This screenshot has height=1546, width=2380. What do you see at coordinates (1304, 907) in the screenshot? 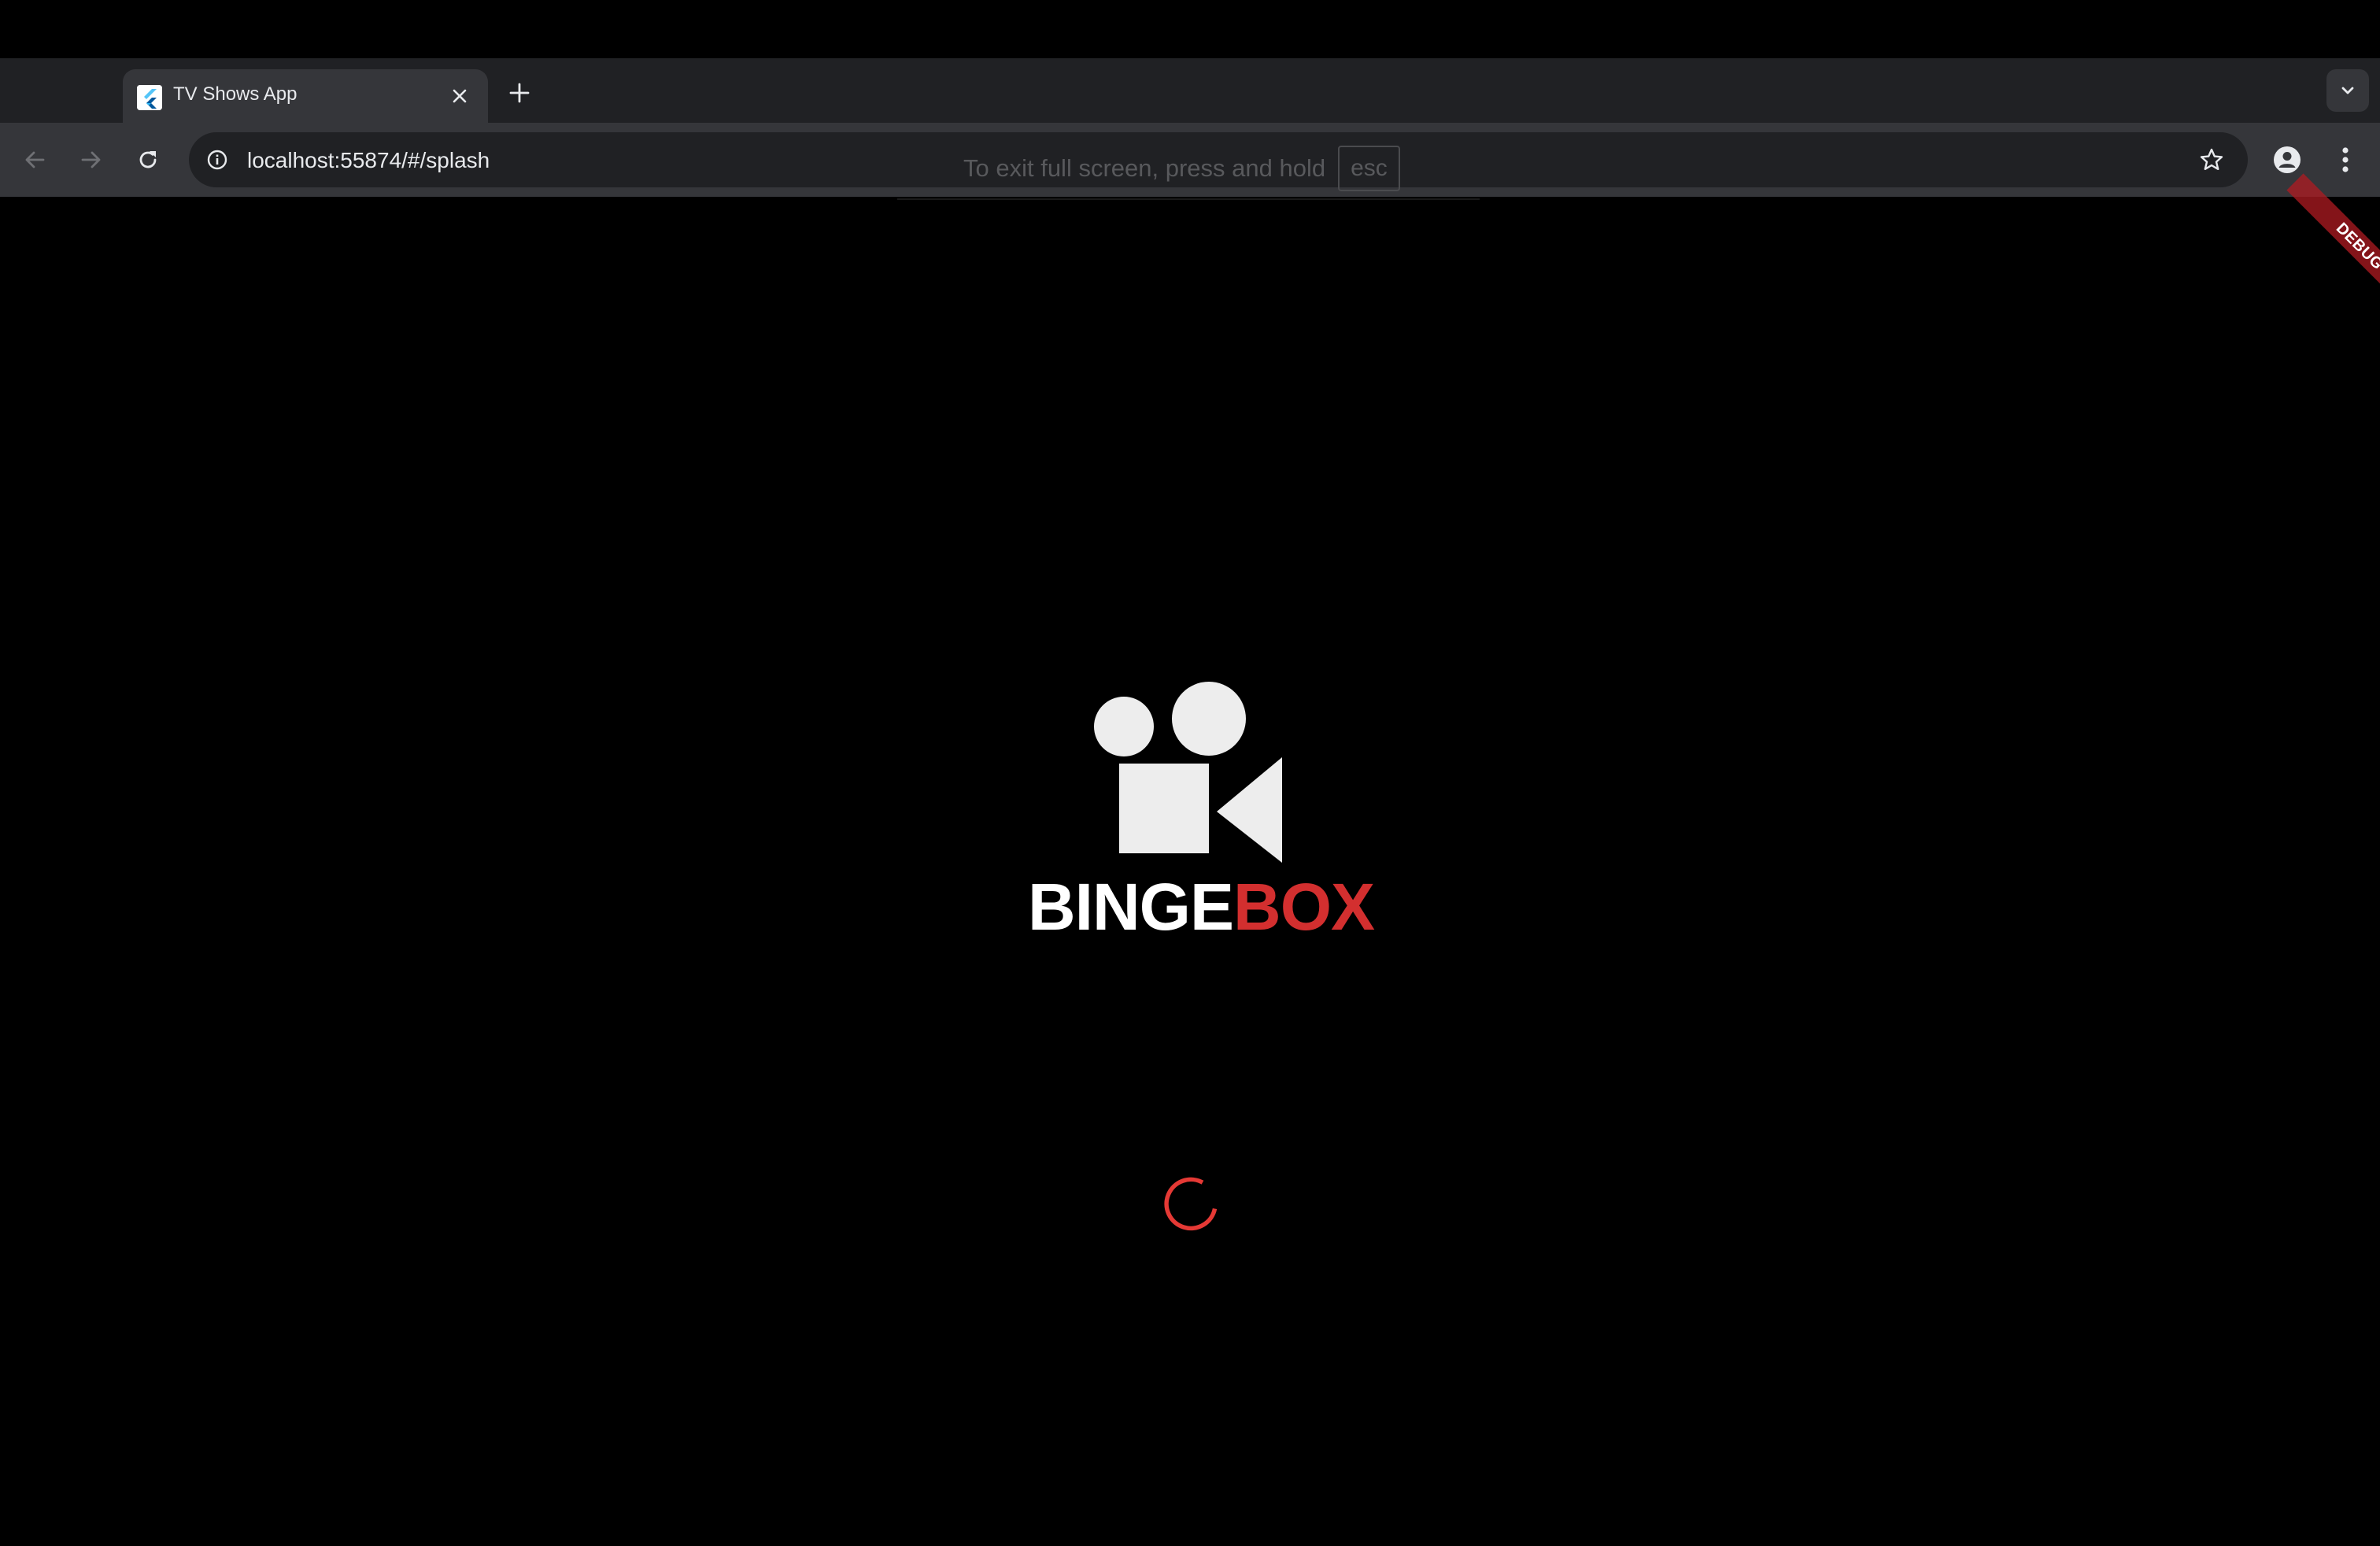
I see `brand-part-box: BOX` at bounding box center [1304, 907].